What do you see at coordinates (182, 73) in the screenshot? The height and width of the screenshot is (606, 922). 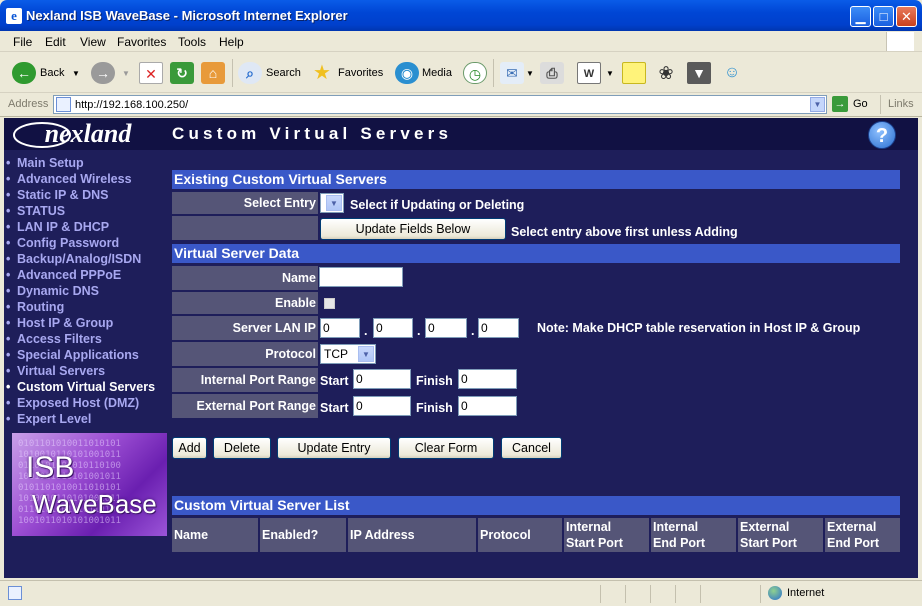 I see `refresh-icon: ↻` at bounding box center [182, 73].